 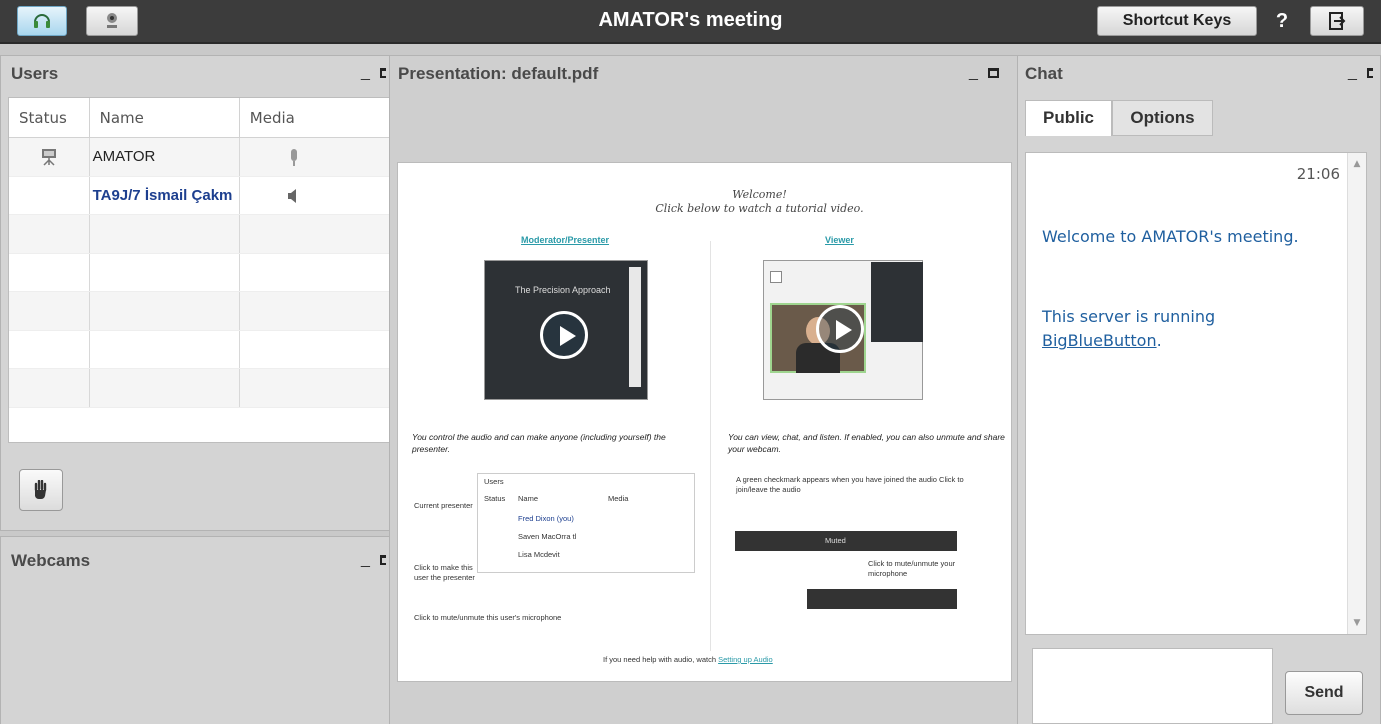 What do you see at coordinates (1360, 73) in the screenshot?
I see `chat-window-controls: _` at bounding box center [1360, 73].